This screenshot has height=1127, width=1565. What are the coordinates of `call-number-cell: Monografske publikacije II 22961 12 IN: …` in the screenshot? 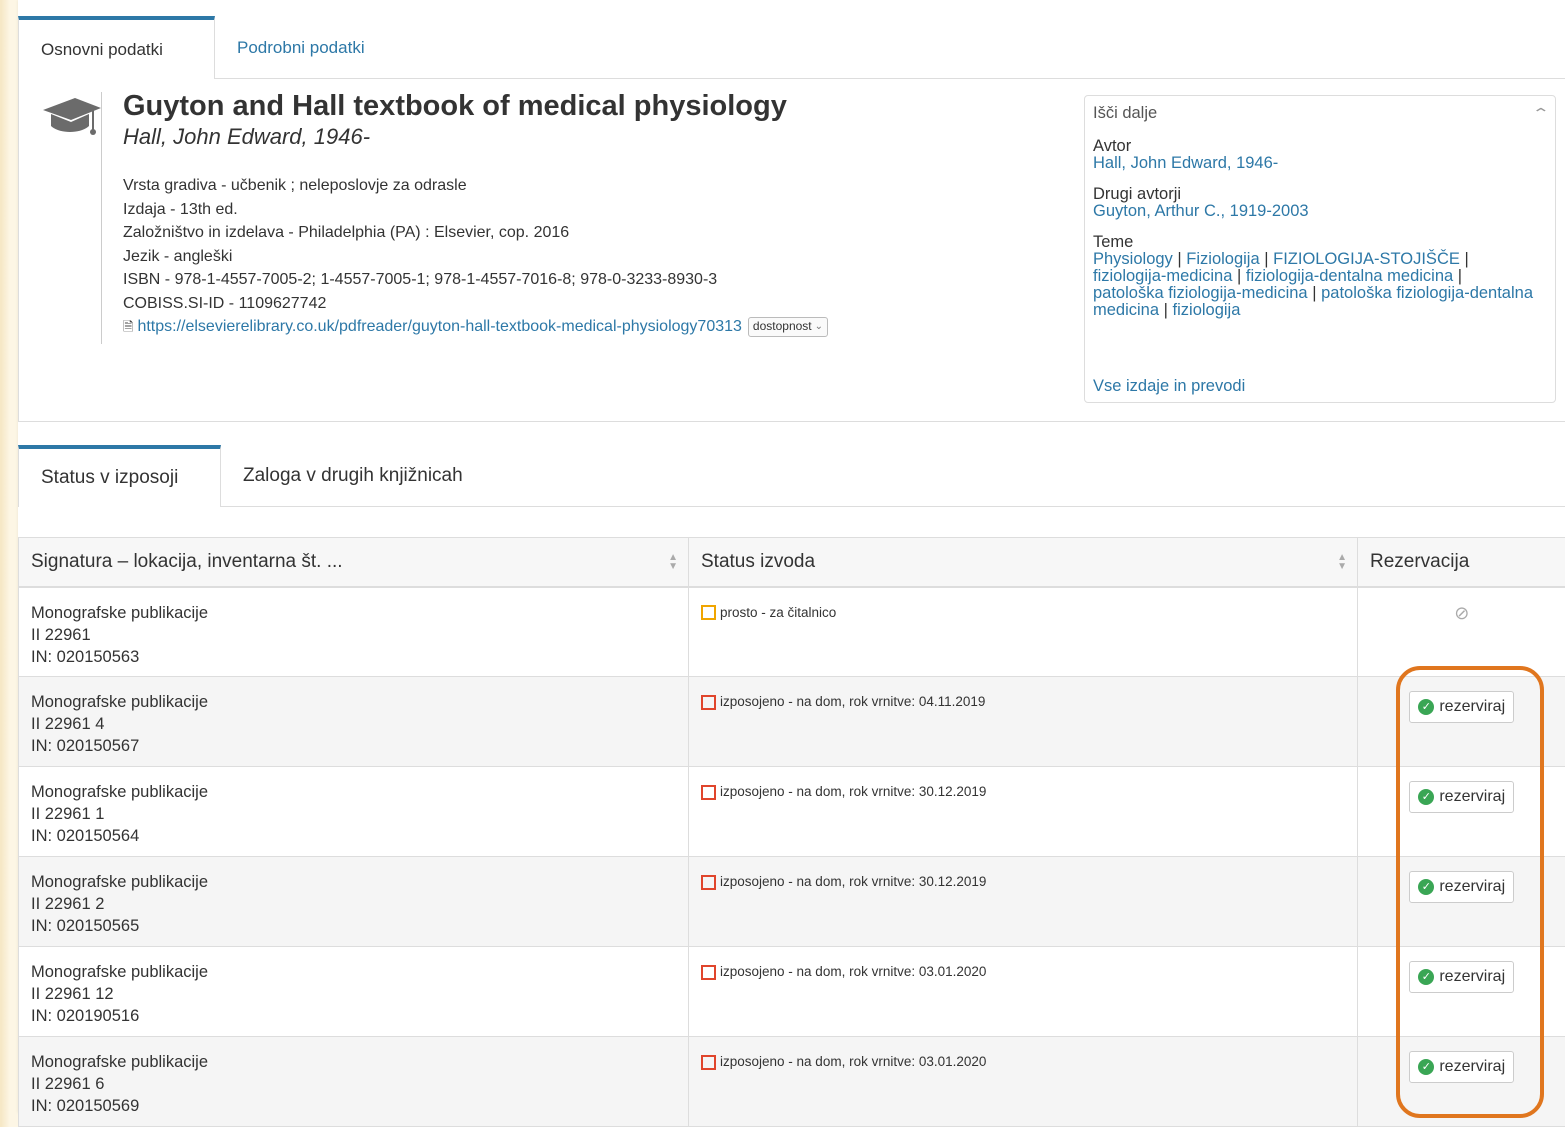 It's located at (354, 992).